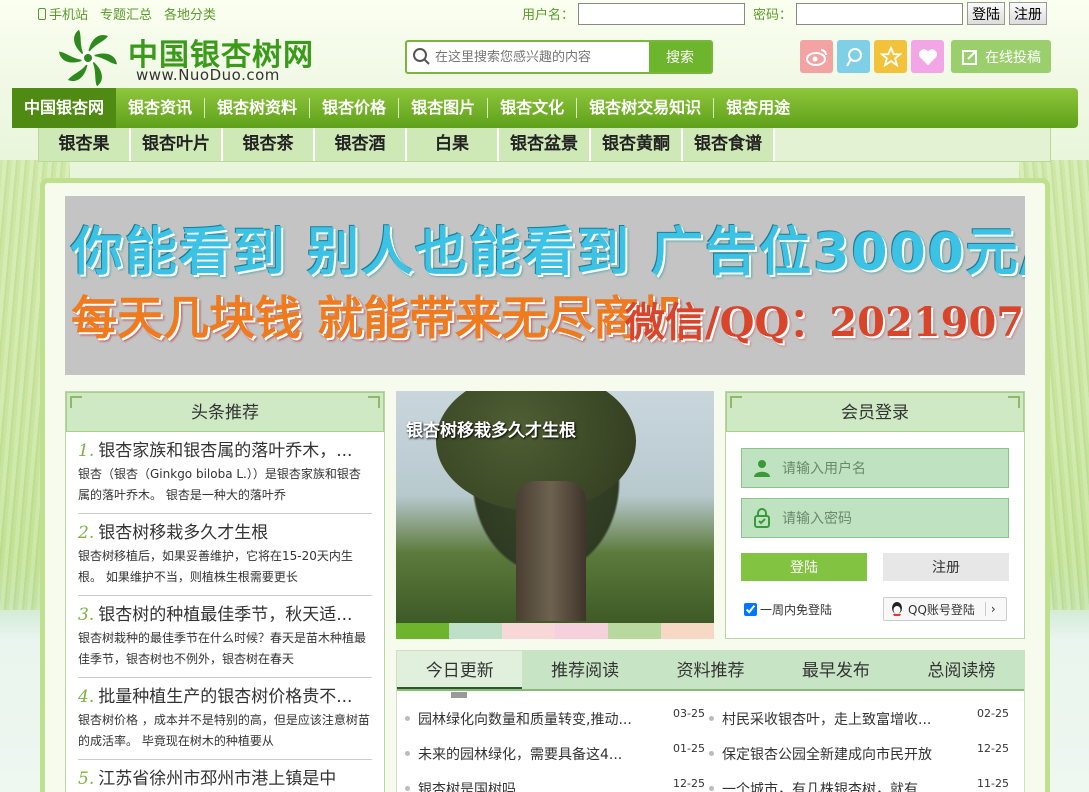  I want to click on search-button: 搜索, so click(680, 57).